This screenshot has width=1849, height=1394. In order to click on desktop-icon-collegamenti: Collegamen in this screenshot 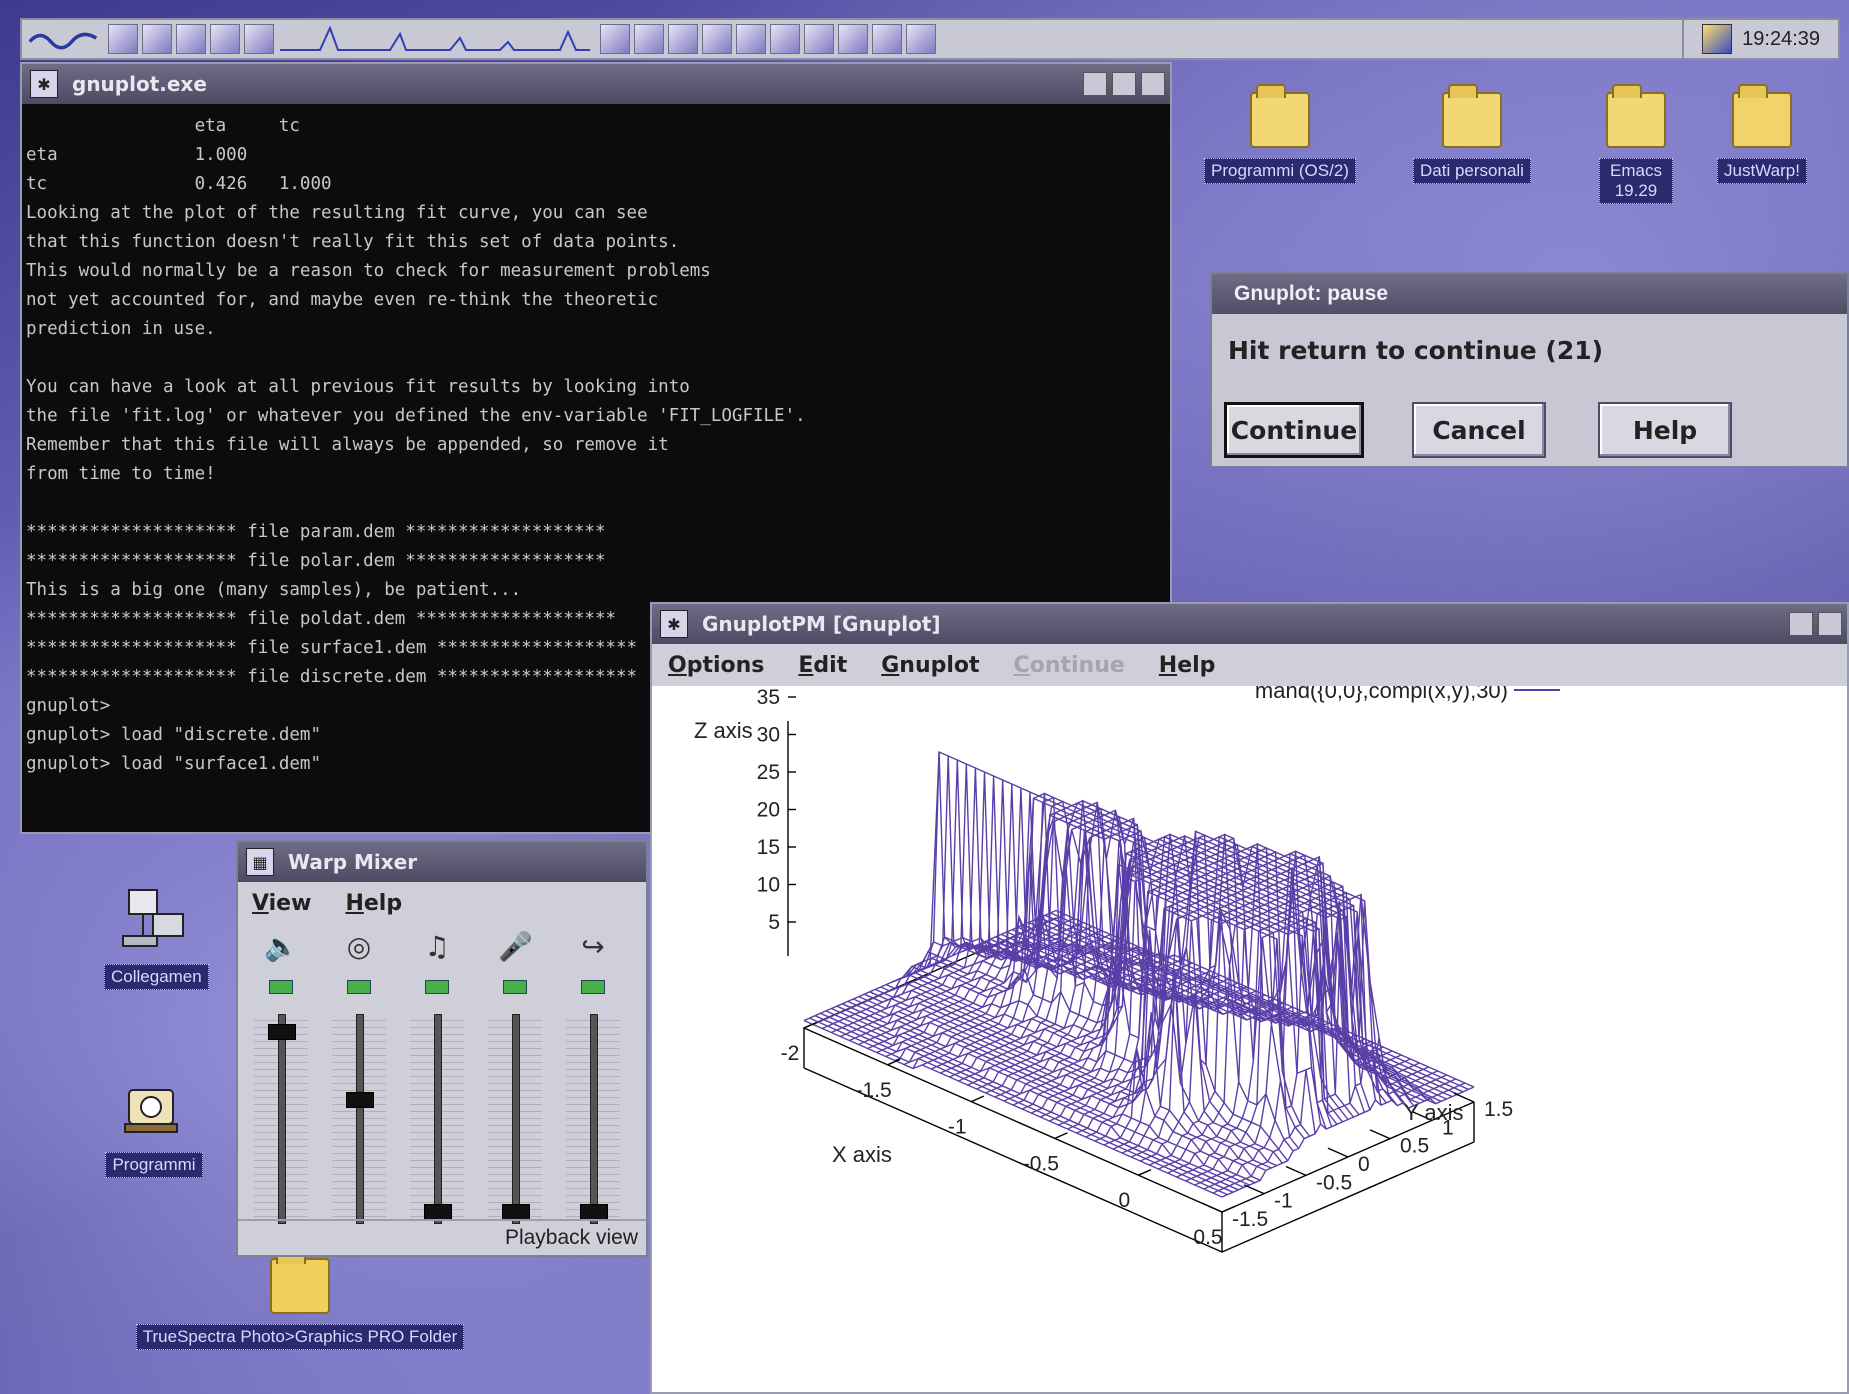, I will do `click(156, 937)`.